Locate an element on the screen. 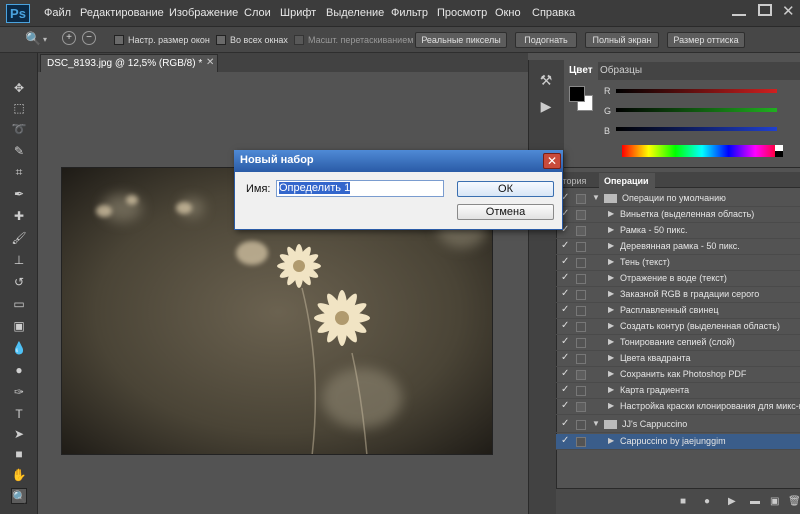 The height and width of the screenshot is (514, 800). menu-filter: Фильтр is located at coordinates (409, 13).